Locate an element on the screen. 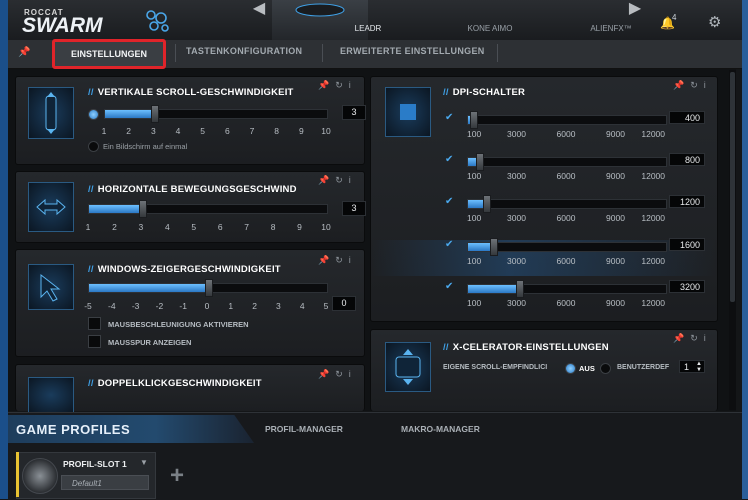 The height and width of the screenshot is (500, 748). add-profile-icon: + is located at coordinates (177, 476).